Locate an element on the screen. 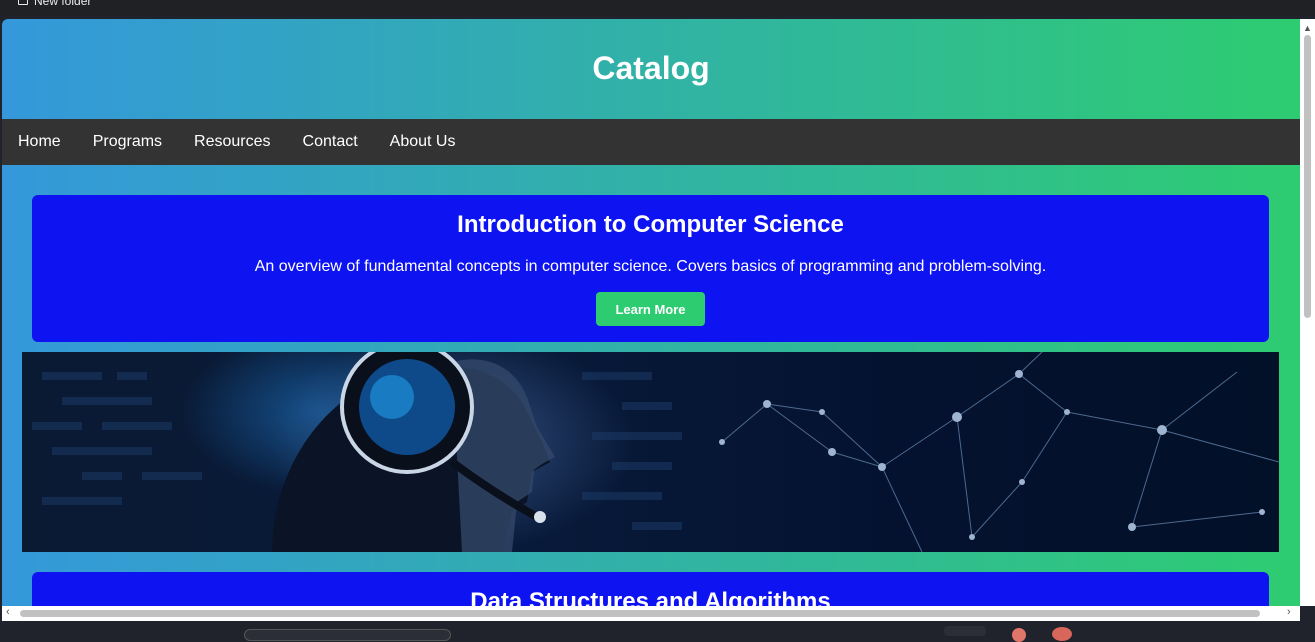 The height and width of the screenshot is (642, 1315). horizontal-scroll-thumb is located at coordinates (640, 613).